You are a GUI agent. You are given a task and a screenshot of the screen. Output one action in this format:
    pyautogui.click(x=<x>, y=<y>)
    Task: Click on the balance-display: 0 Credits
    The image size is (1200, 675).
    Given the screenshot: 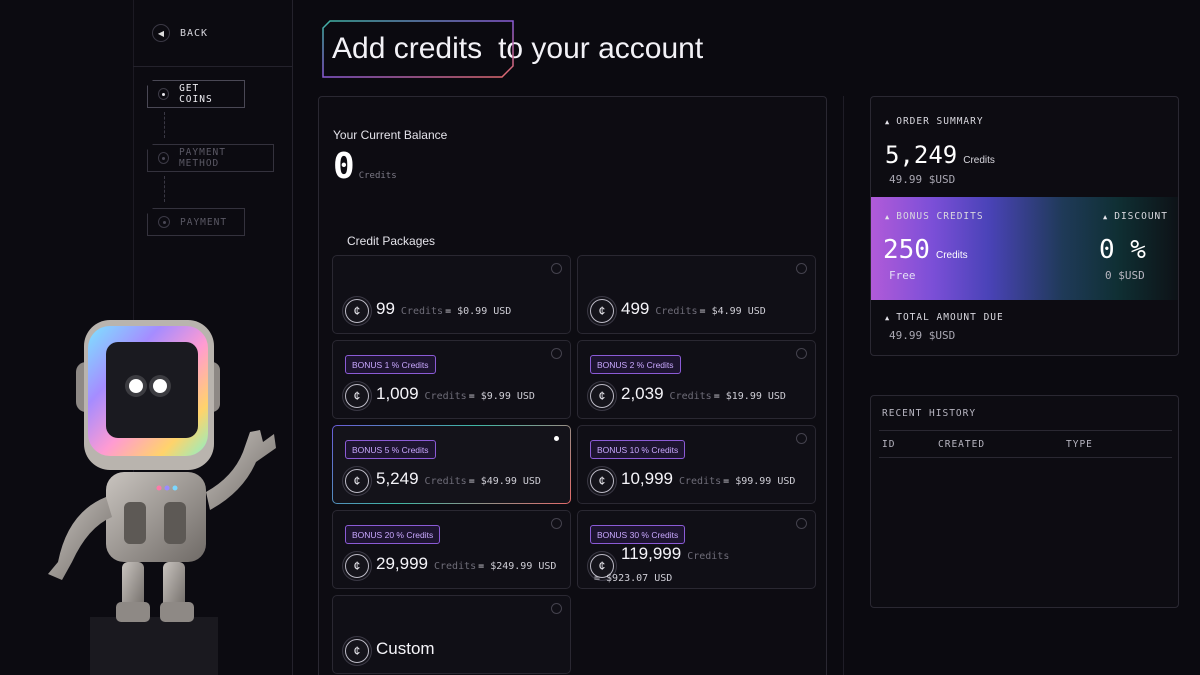 What is the action you would take?
    pyautogui.click(x=365, y=167)
    